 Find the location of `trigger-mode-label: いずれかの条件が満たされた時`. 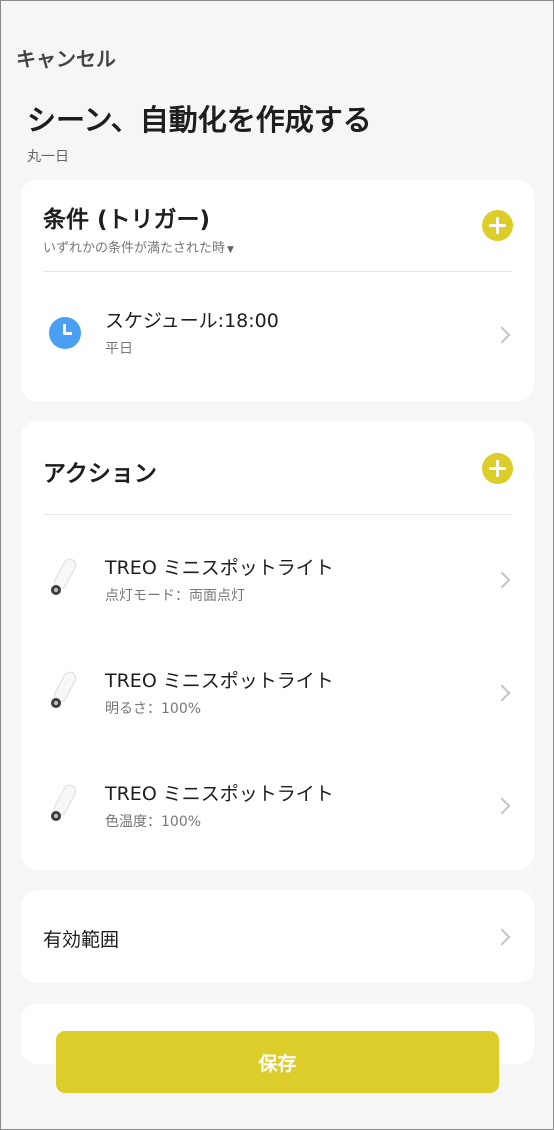

trigger-mode-label: いずれかの条件が満たされた時 is located at coordinates (134, 248).